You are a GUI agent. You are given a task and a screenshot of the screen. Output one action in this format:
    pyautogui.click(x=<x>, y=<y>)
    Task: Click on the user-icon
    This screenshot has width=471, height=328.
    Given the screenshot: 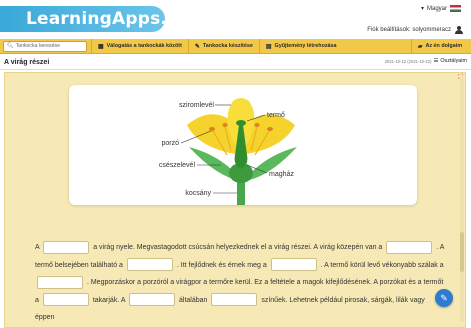 What is the action you would take?
    pyautogui.click(x=459, y=30)
    